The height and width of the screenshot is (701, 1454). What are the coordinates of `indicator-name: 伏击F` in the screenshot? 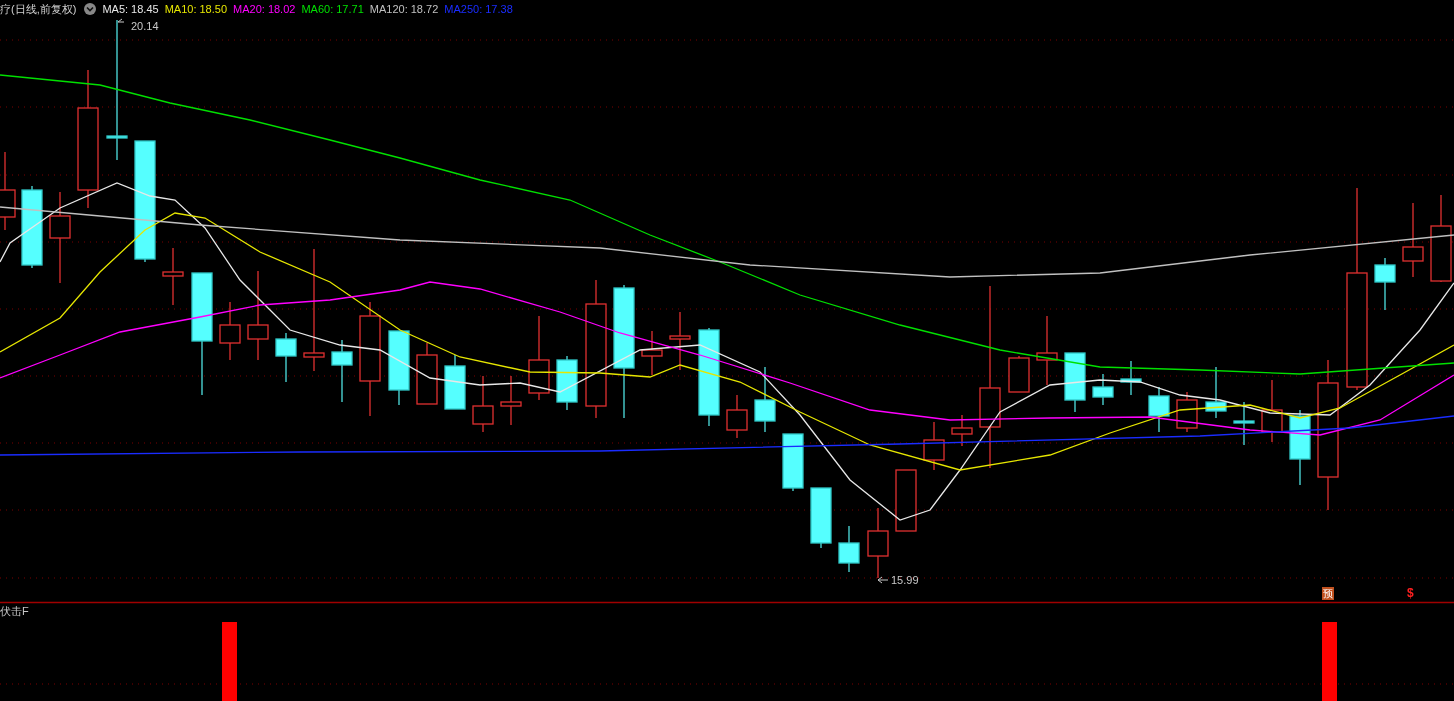 It's located at (14, 611).